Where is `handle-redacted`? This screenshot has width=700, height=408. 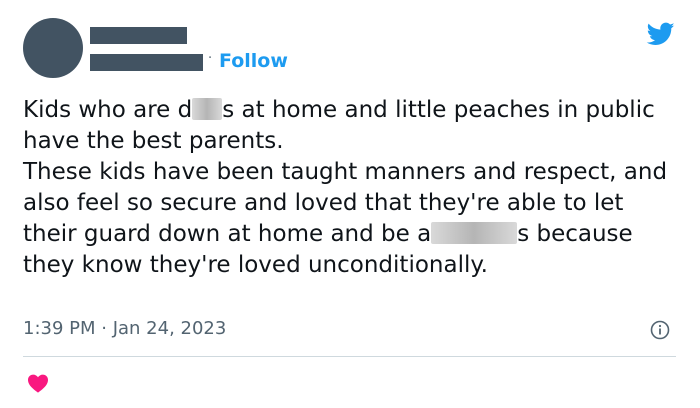
handle-redacted is located at coordinates (146, 62).